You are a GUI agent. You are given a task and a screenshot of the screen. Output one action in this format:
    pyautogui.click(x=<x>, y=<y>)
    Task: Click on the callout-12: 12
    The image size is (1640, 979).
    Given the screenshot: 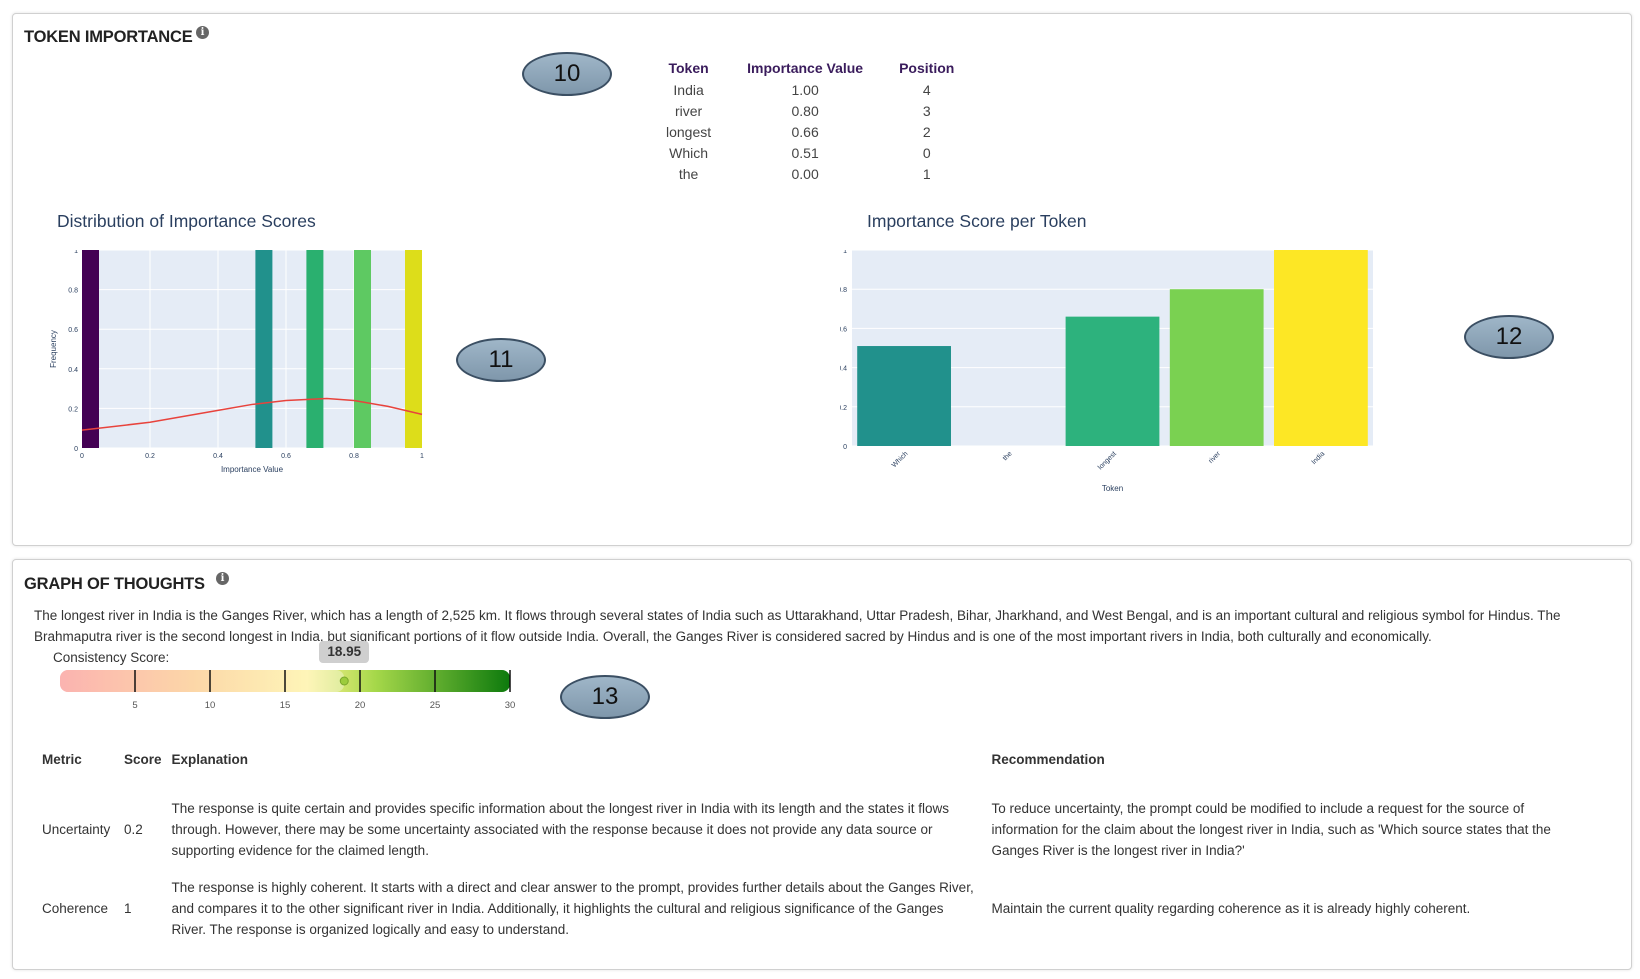 What is the action you would take?
    pyautogui.click(x=1509, y=337)
    